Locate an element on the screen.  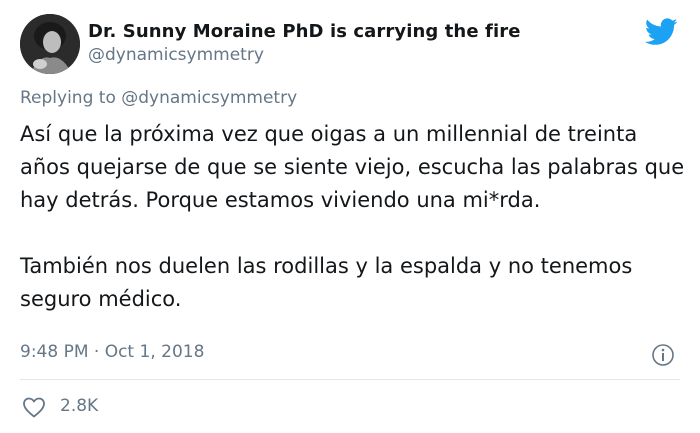
like-count: 2.8K is located at coordinates (79, 406).